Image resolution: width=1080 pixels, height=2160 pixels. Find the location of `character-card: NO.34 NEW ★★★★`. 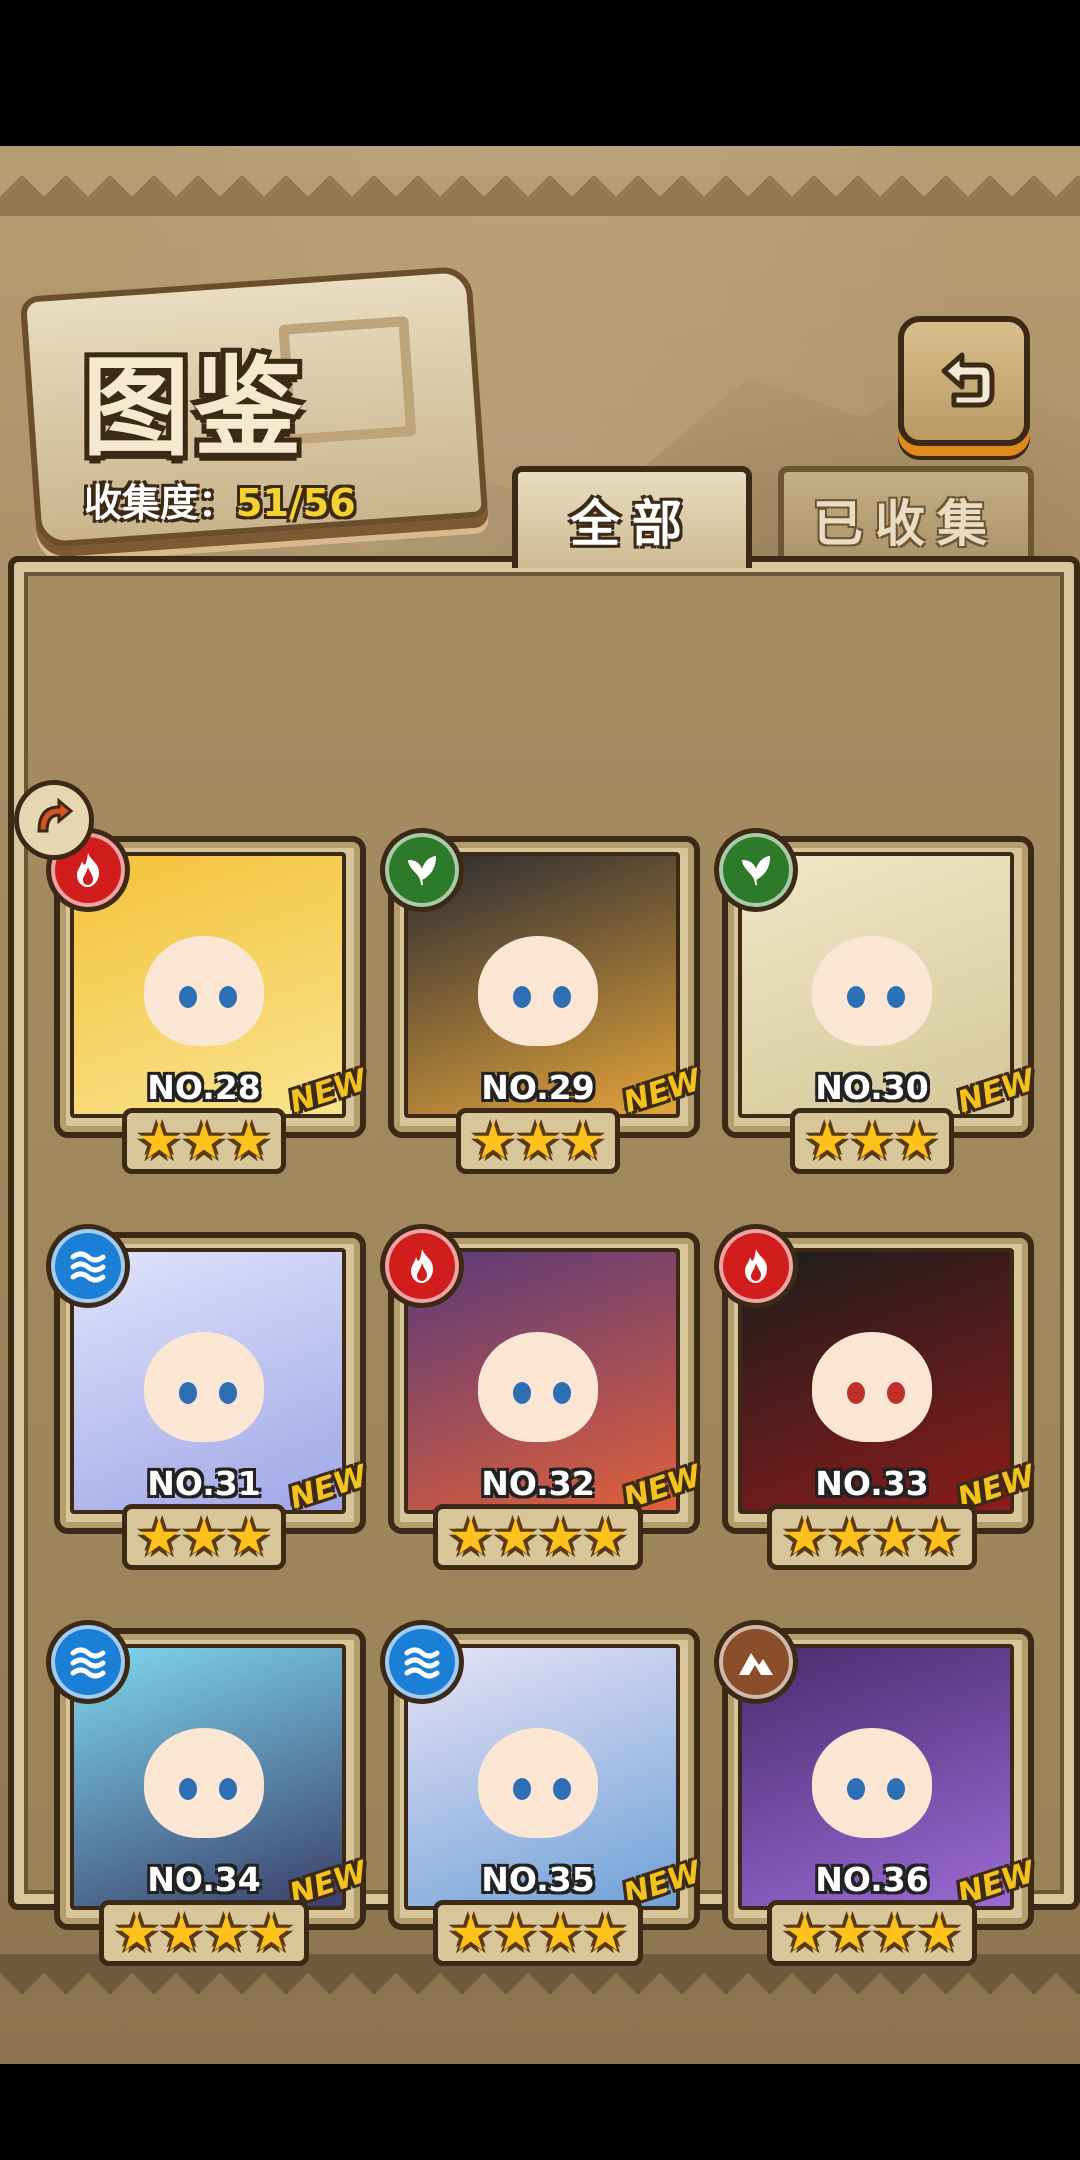

character-card: NO.34 NEW ★★★★ is located at coordinates (208, 1793).